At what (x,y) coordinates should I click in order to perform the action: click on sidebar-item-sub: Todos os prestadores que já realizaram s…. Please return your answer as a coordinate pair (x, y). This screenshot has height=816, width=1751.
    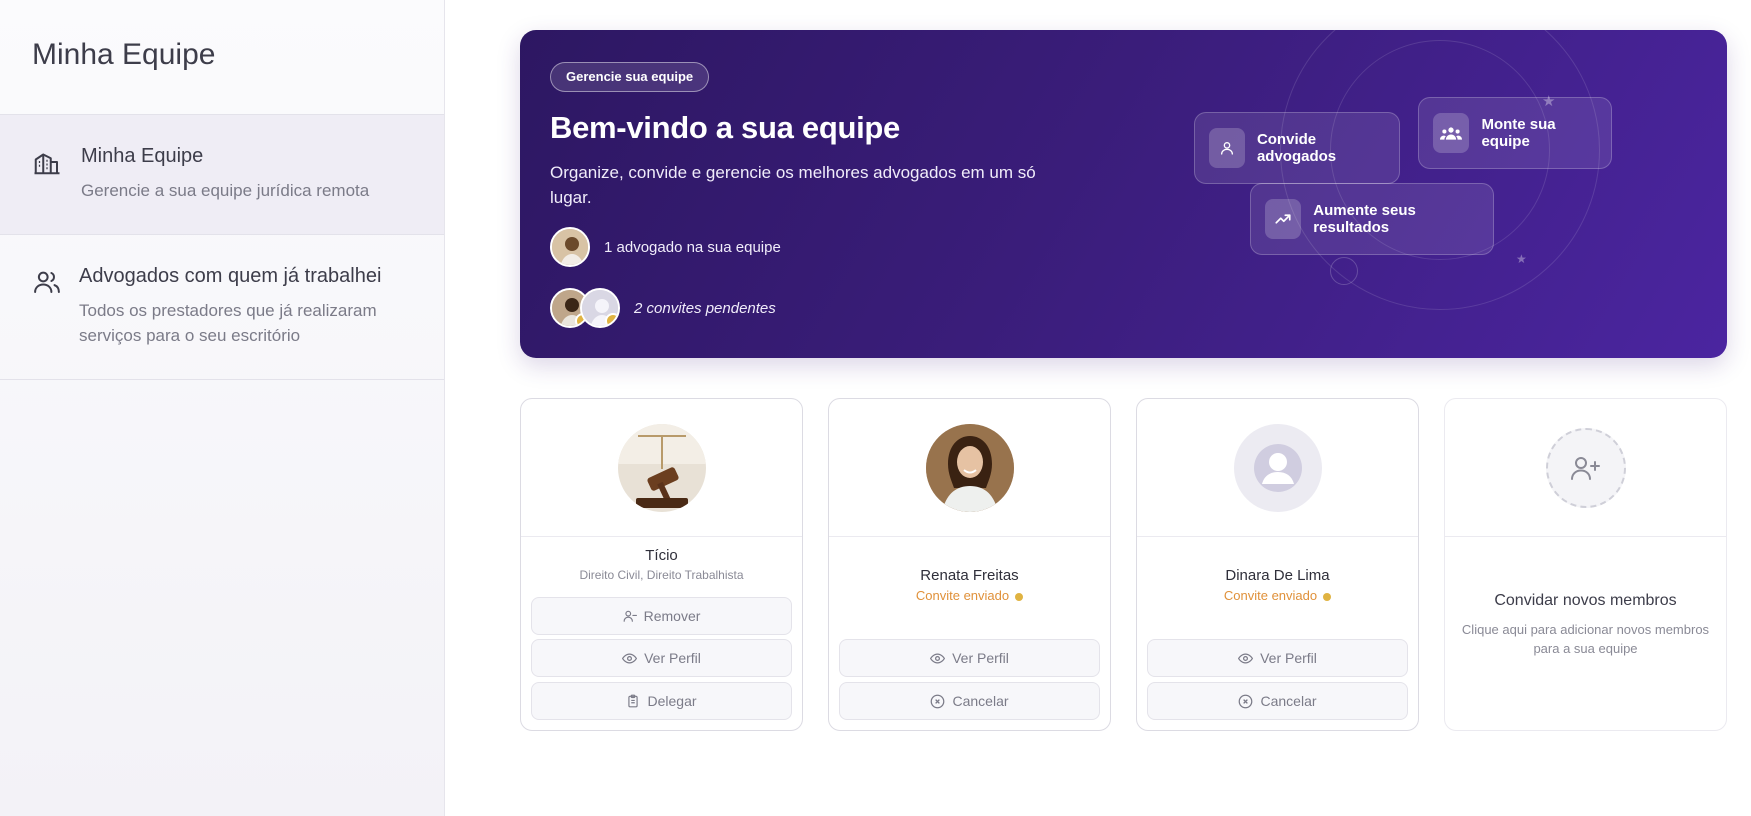
    Looking at the image, I should click on (228, 323).